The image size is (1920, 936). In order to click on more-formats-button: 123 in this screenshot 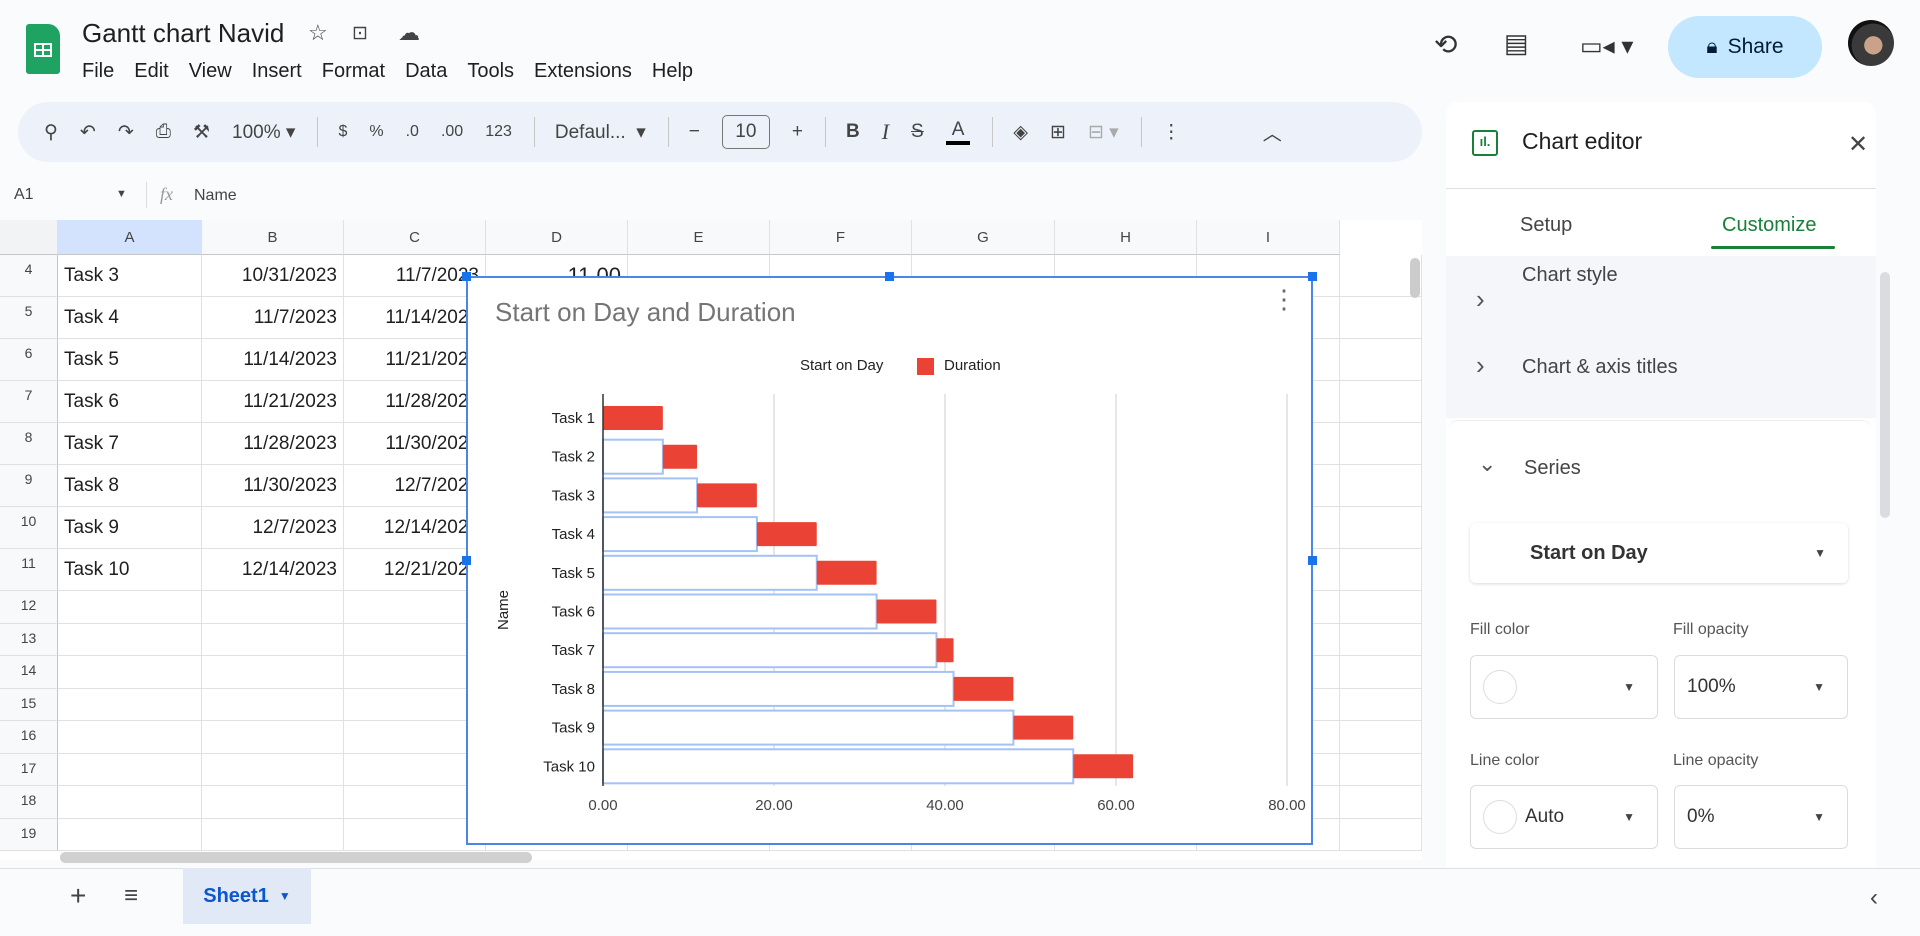, I will do `click(498, 132)`.